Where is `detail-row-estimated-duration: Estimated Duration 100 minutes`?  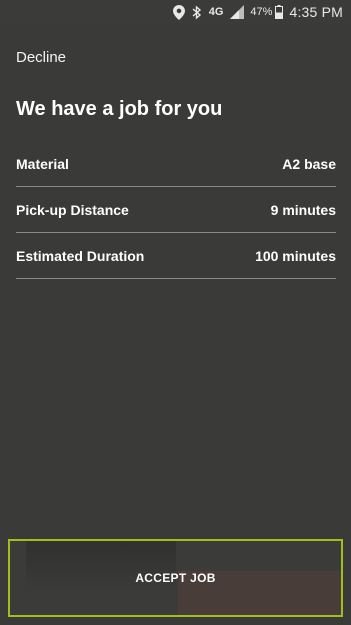 detail-row-estimated-duration: Estimated Duration 100 minutes is located at coordinates (176, 256).